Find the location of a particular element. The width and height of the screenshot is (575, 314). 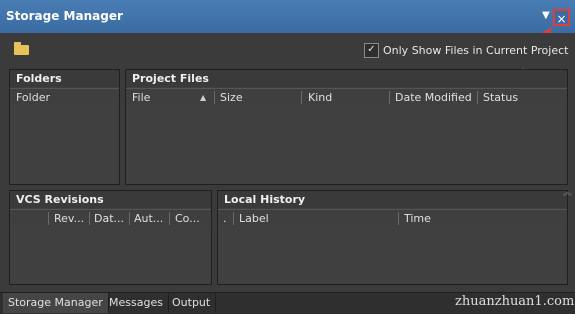

panel-title-bar: Storage Manager ▼ × is located at coordinates (287, 17).